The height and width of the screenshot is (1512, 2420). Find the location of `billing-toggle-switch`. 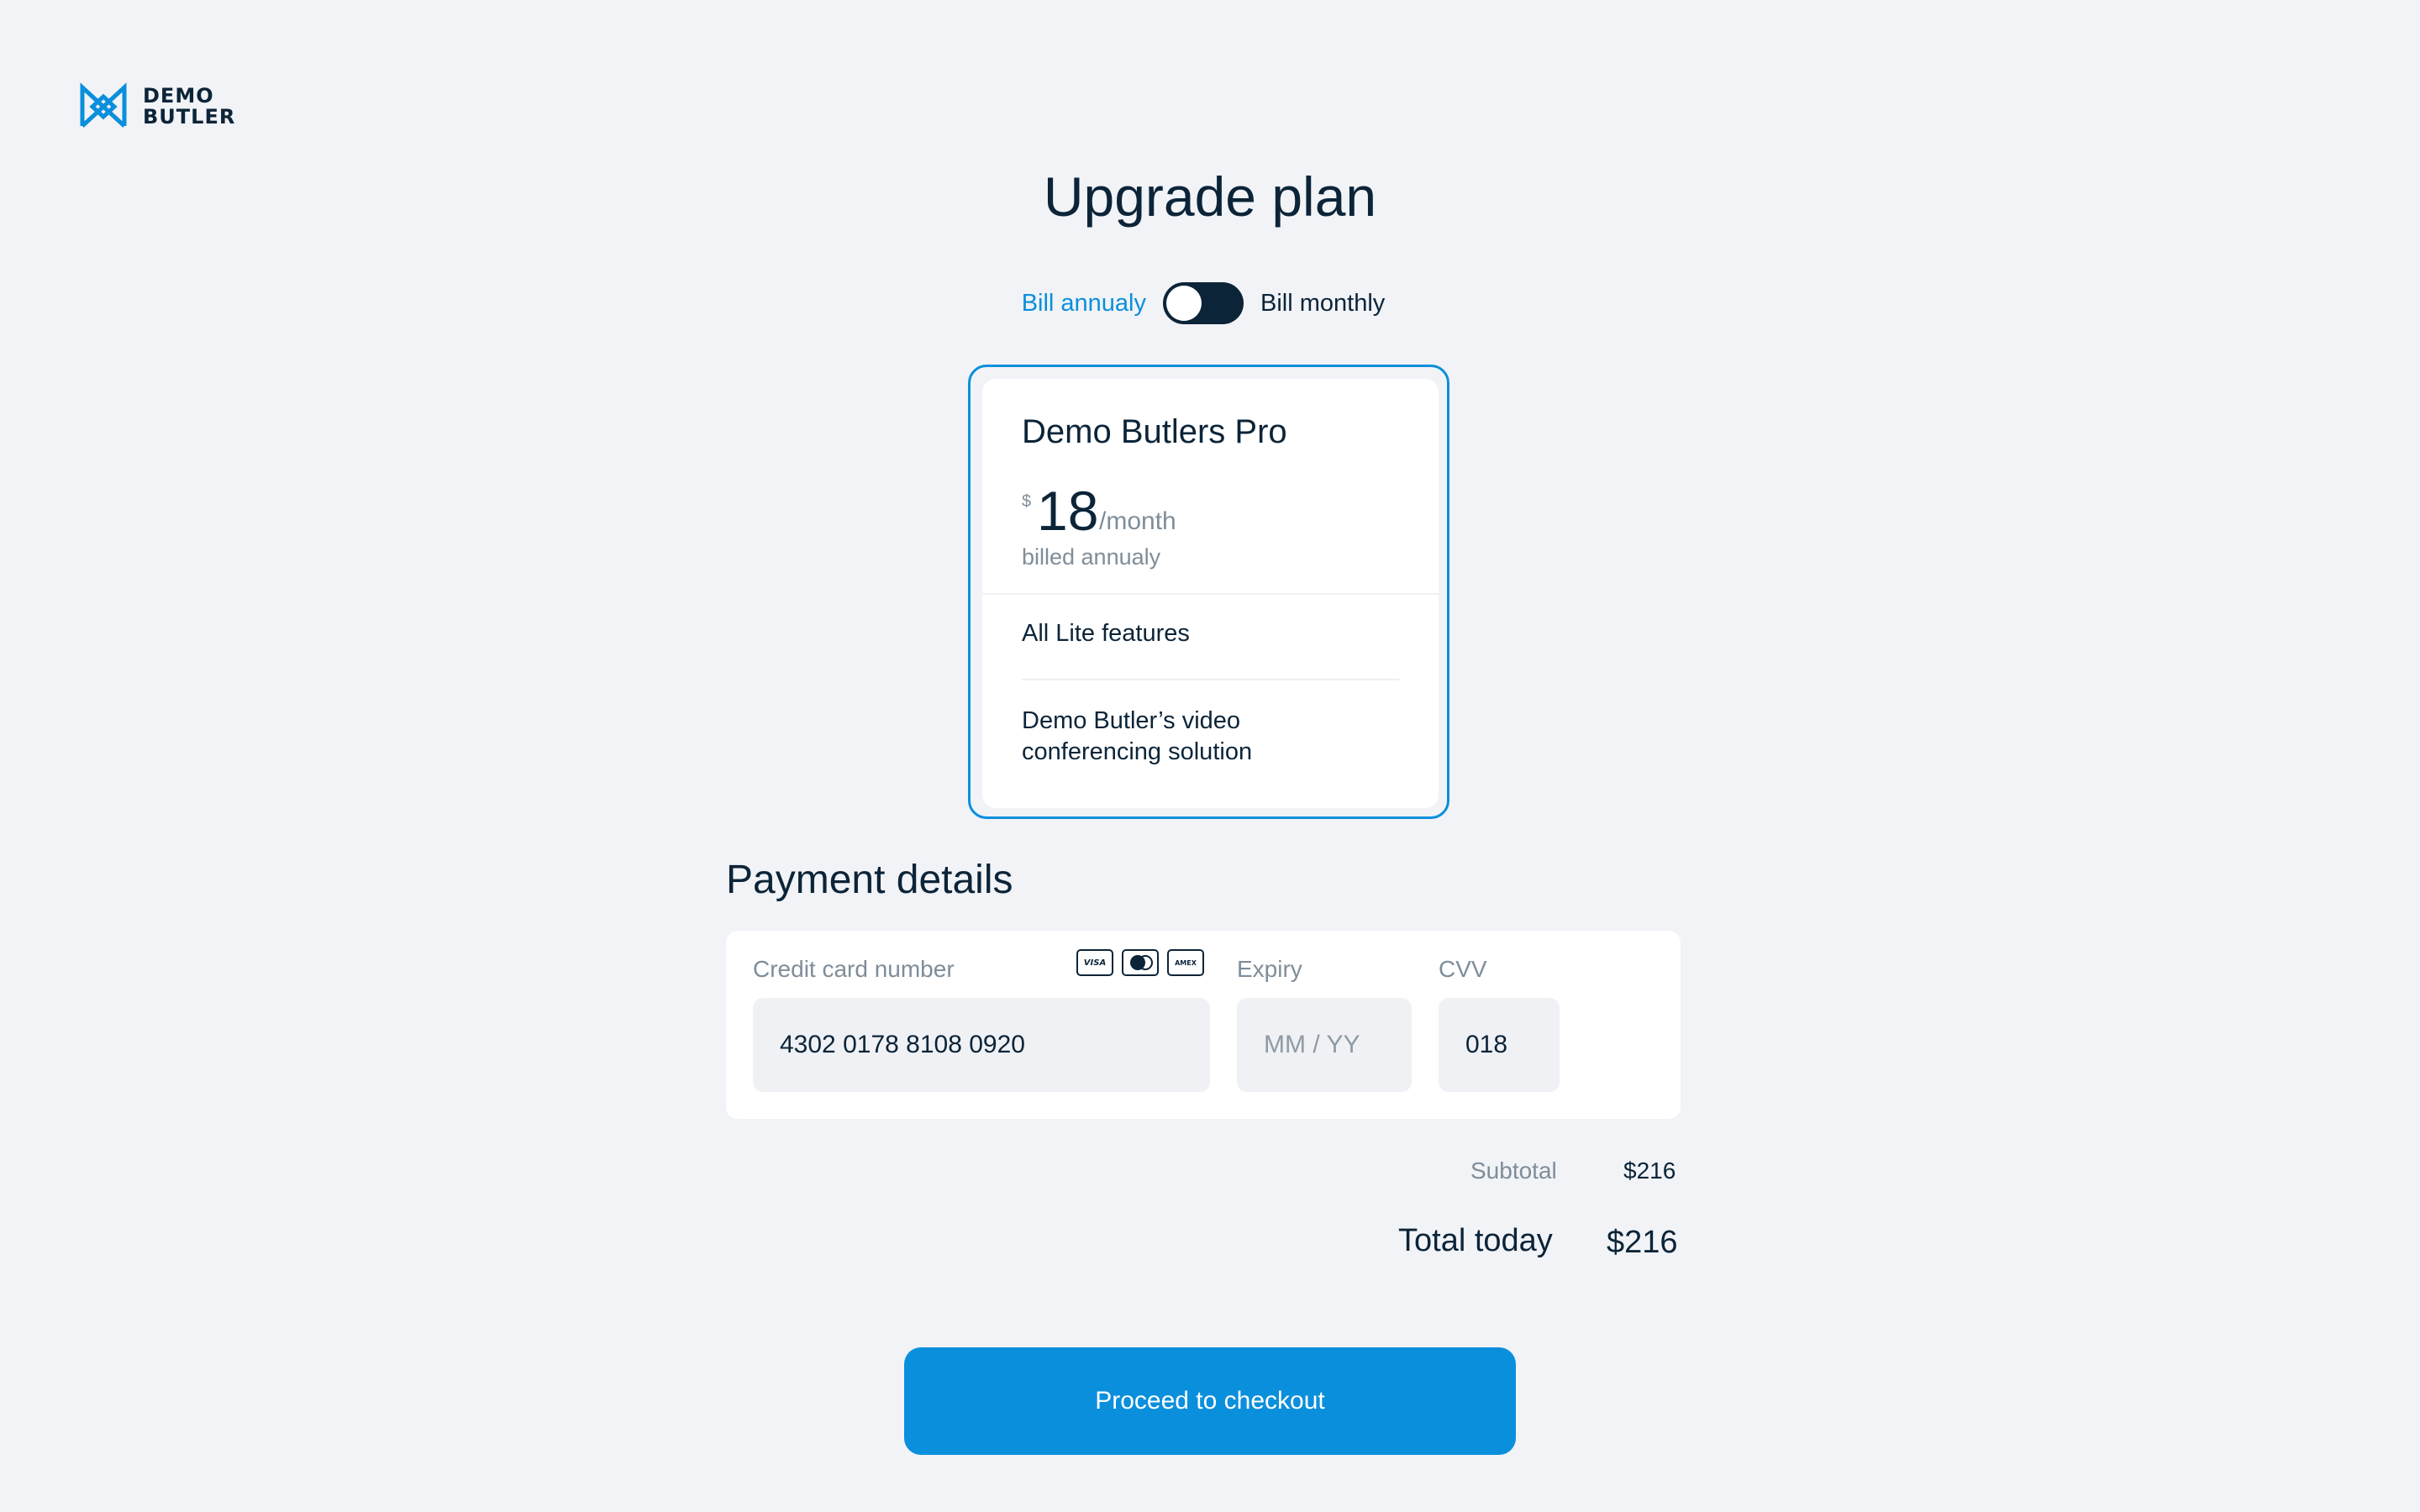

billing-toggle-switch is located at coordinates (1203, 303).